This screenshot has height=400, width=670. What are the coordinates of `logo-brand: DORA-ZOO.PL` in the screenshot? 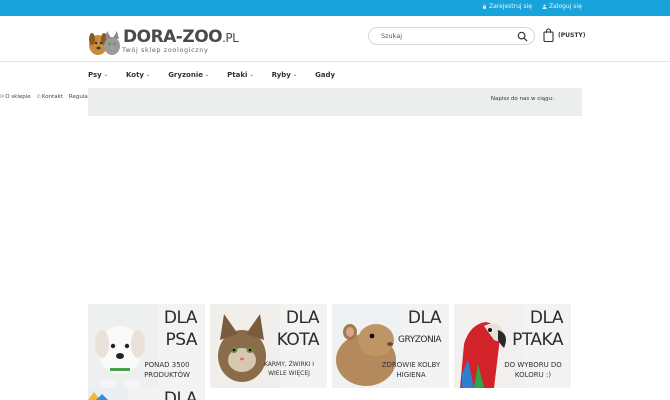 It's located at (181, 37).